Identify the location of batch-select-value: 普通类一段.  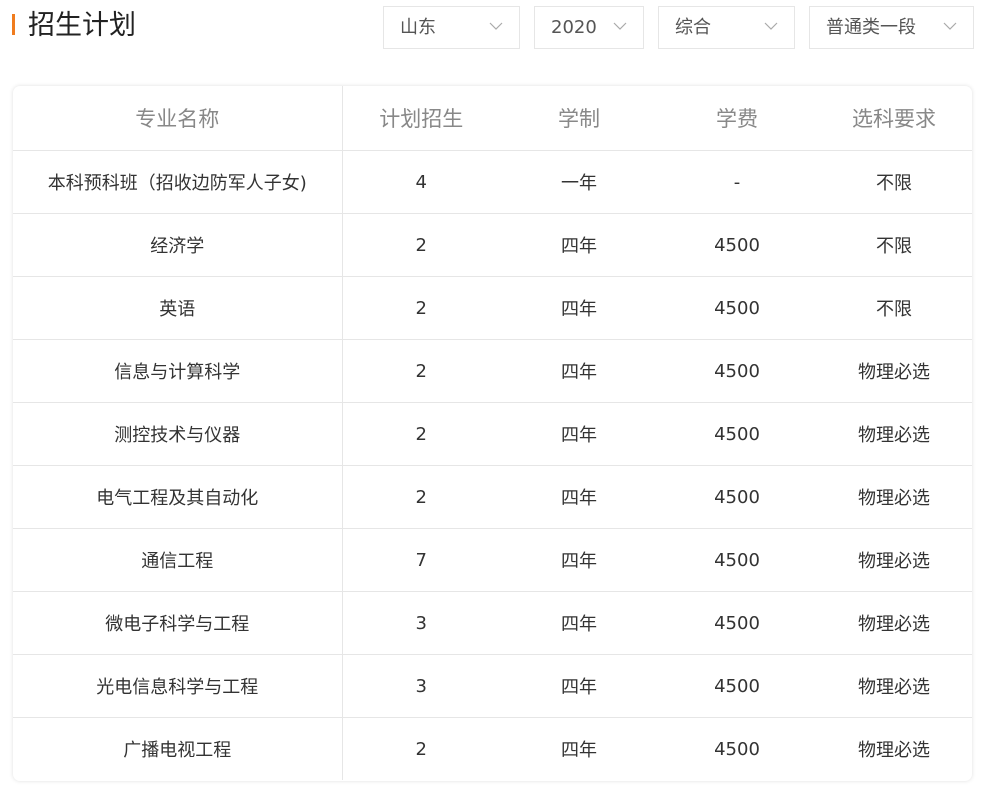
(871, 27).